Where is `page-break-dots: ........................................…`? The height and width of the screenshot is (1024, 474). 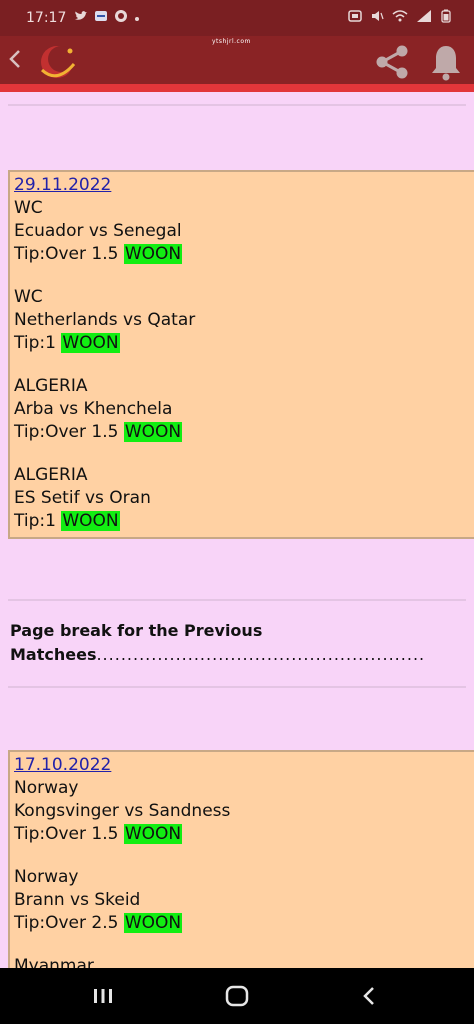
page-break-dots: ........................................… is located at coordinates (261, 654).